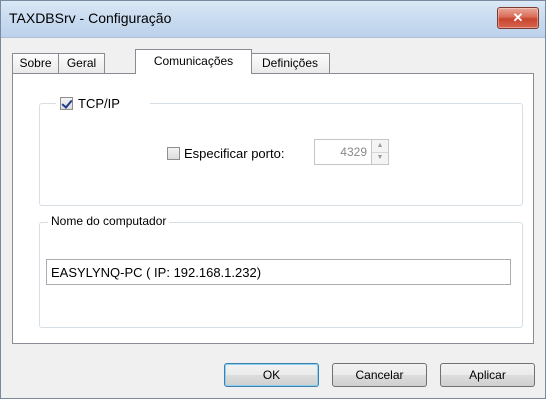 Image resolution: width=546 pixels, height=399 pixels. What do you see at coordinates (379, 375) in the screenshot?
I see `cancel-button: Cancelar` at bounding box center [379, 375].